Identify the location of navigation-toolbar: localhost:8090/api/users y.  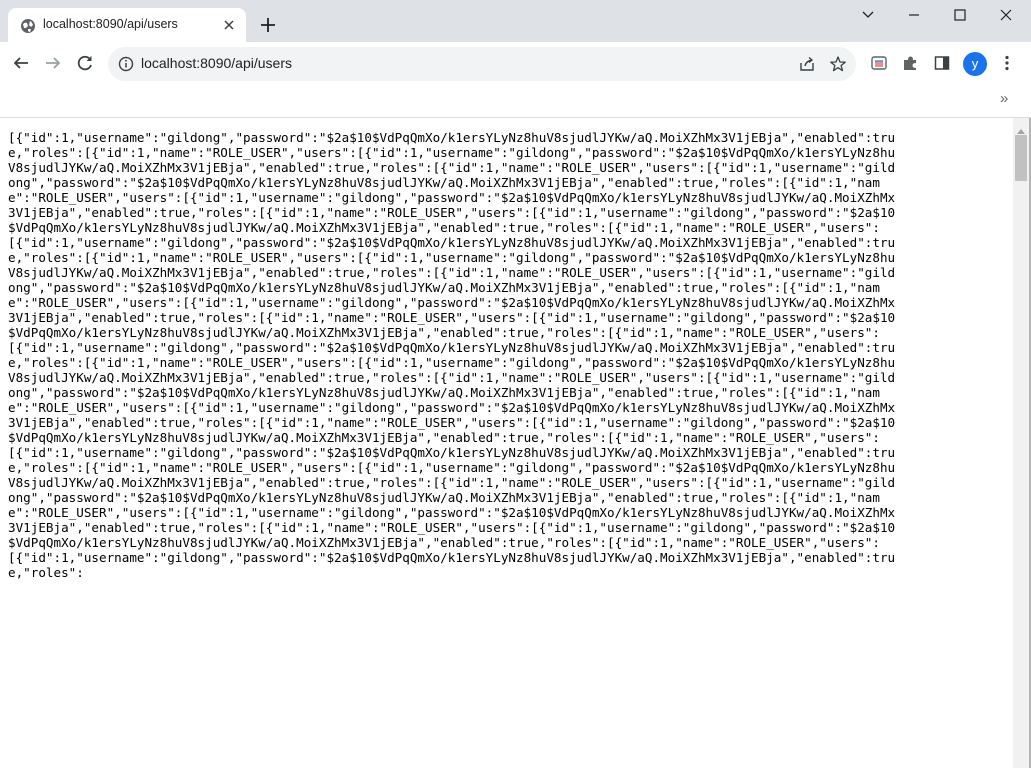
(515, 64).